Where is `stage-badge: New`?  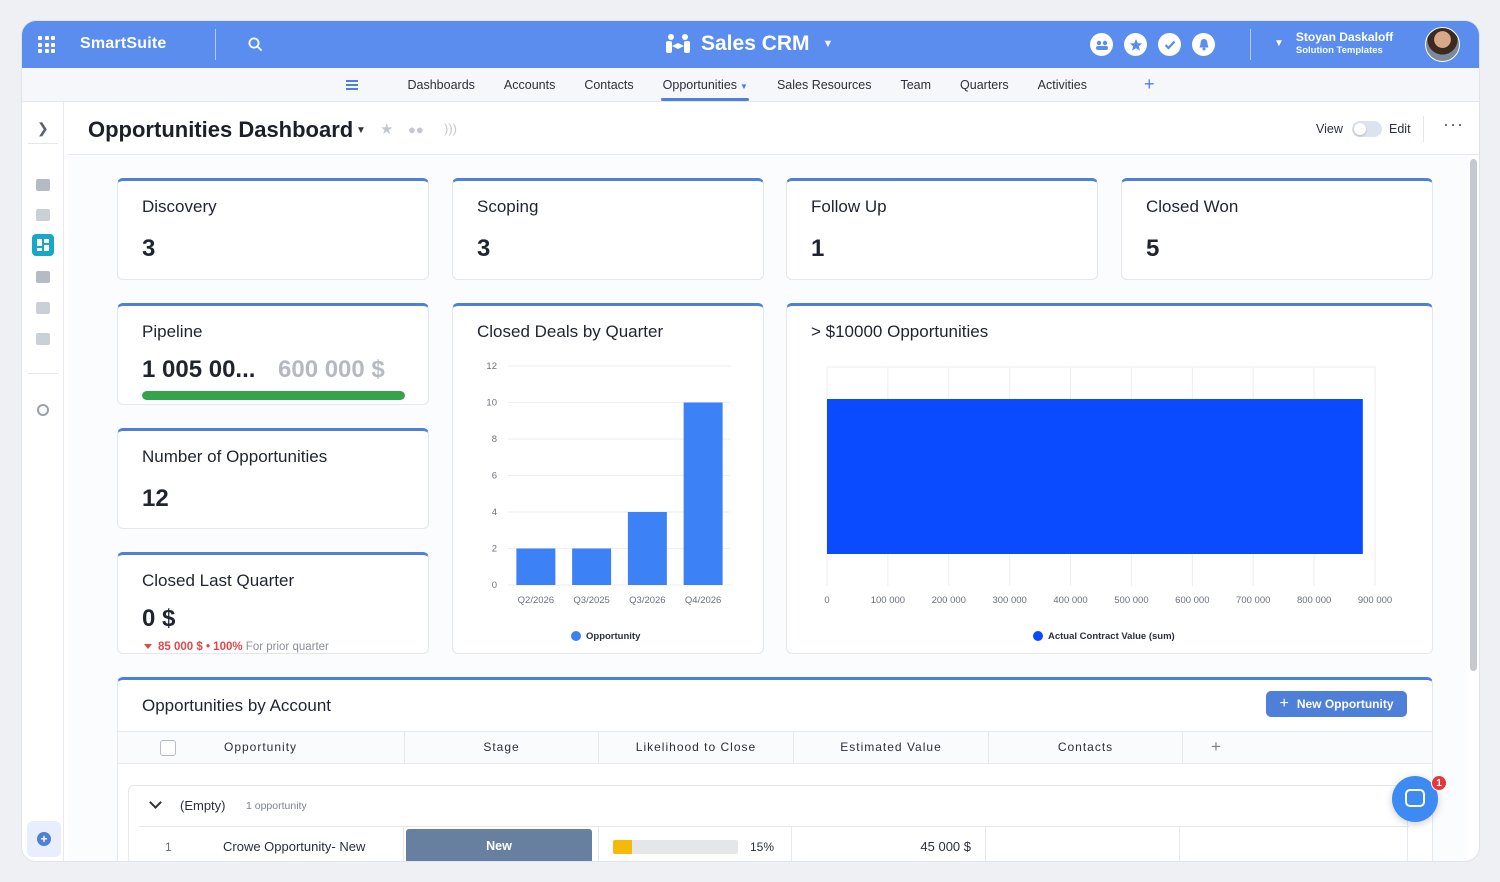 stage-badge: New is located at coordinates (499, 845).